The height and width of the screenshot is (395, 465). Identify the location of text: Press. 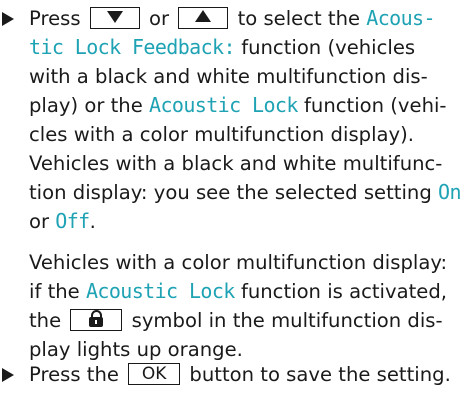
(55, 18).